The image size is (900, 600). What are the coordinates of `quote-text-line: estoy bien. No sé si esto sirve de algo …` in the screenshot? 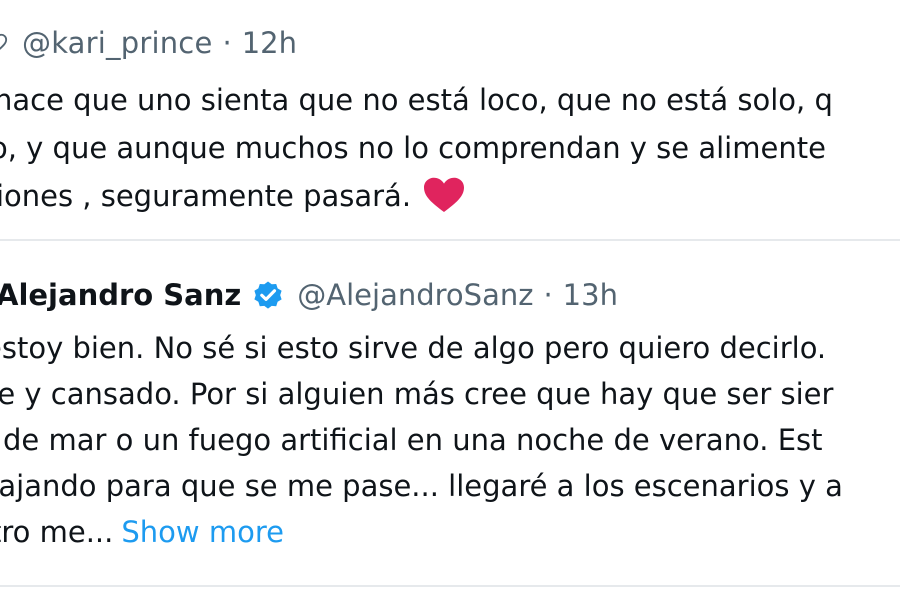 It's located at (413, 348).